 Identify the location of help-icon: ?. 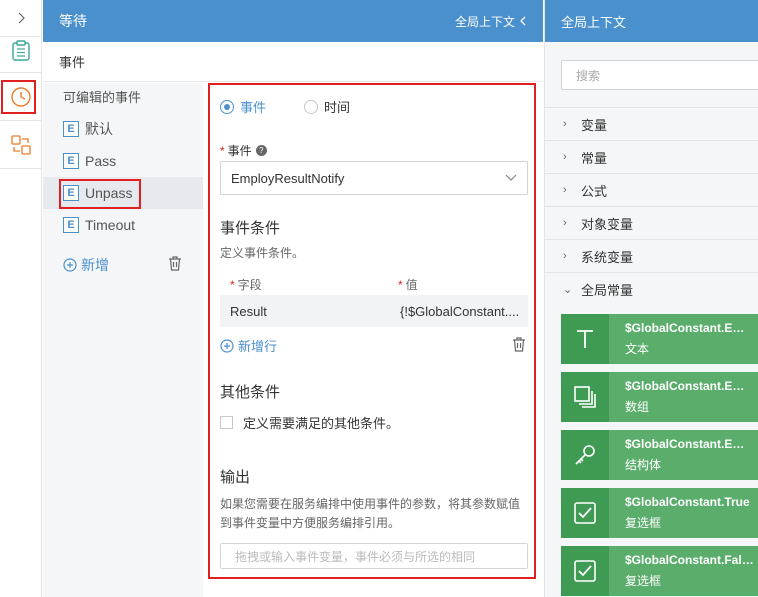
(261, 150).